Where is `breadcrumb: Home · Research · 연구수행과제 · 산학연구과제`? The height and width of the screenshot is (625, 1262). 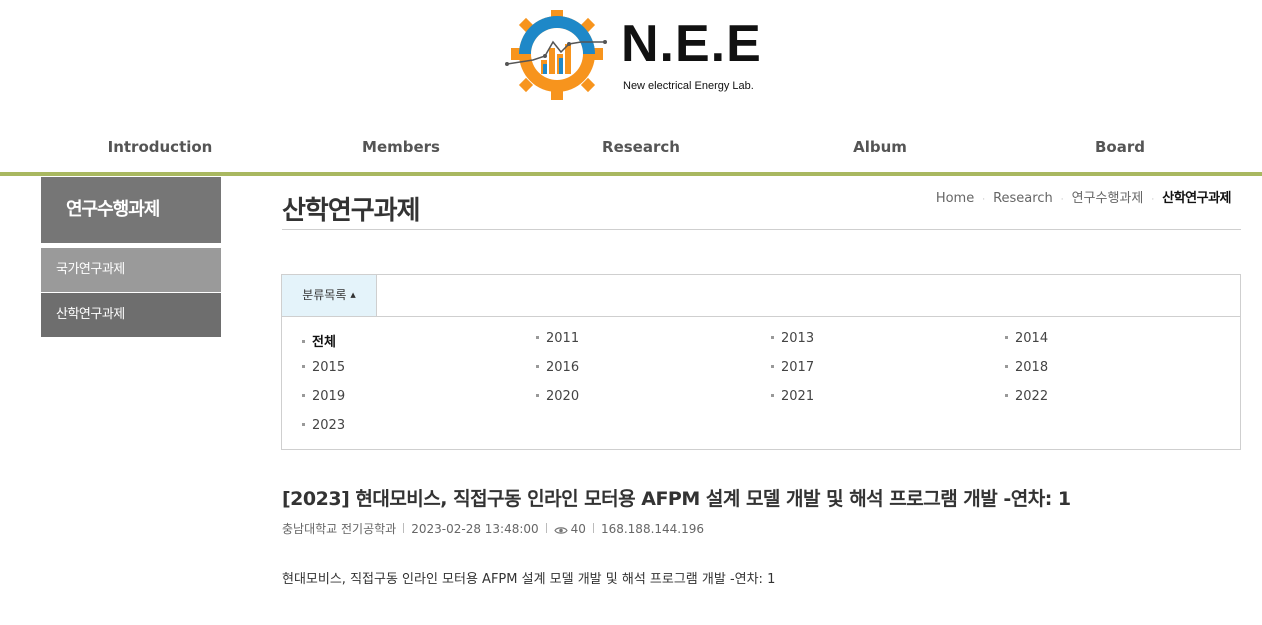
breadcrumb: Home · Research · 연구수행과제 · 산학연구과제 is located at coordinates (1084, 196).